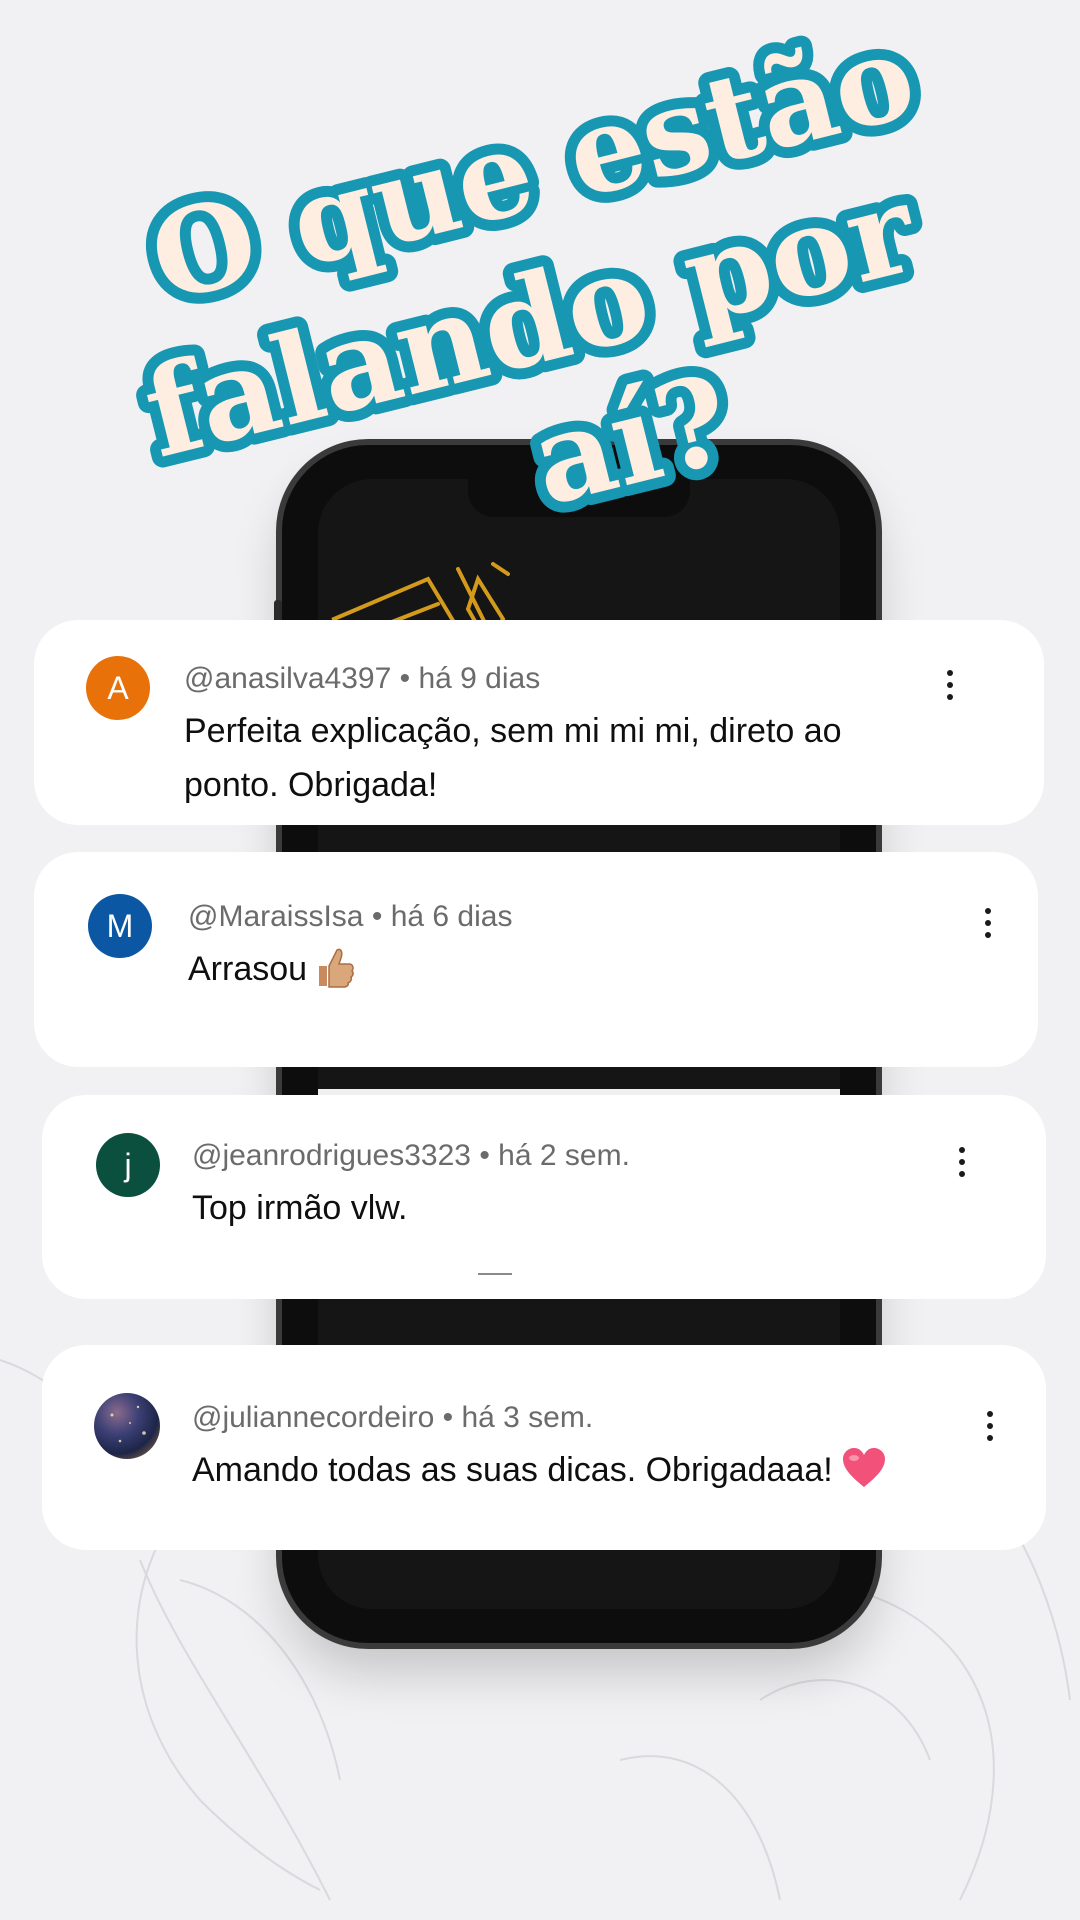 This screenshot has height=1920, width=1080. I want to click on comment-text-line: ponto. Obrigada!, so click(311, 785).